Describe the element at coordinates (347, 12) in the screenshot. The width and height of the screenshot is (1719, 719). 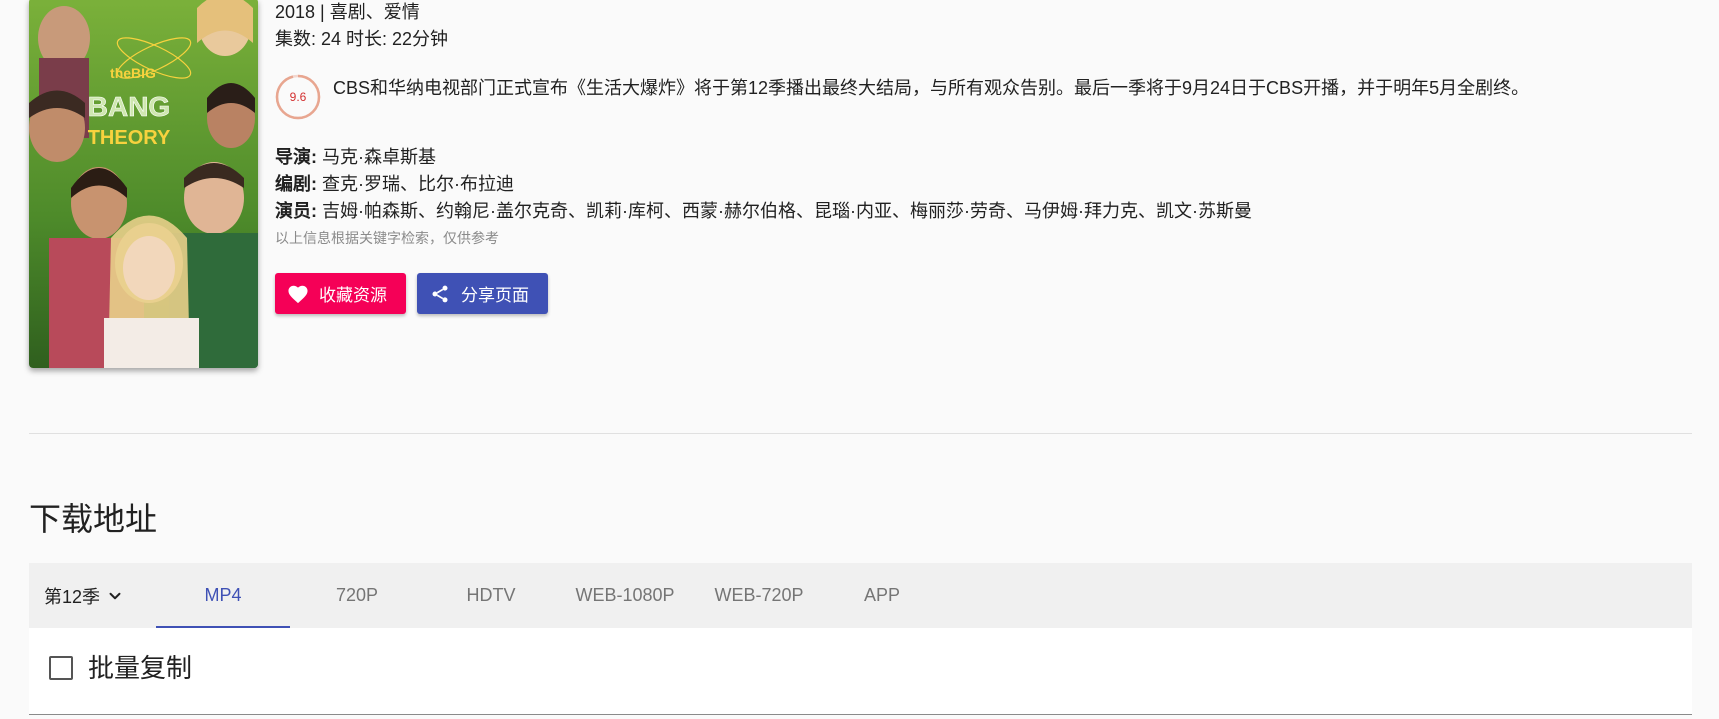
I see `year-genre: 2018 | 喜剧、爱情` at that location.